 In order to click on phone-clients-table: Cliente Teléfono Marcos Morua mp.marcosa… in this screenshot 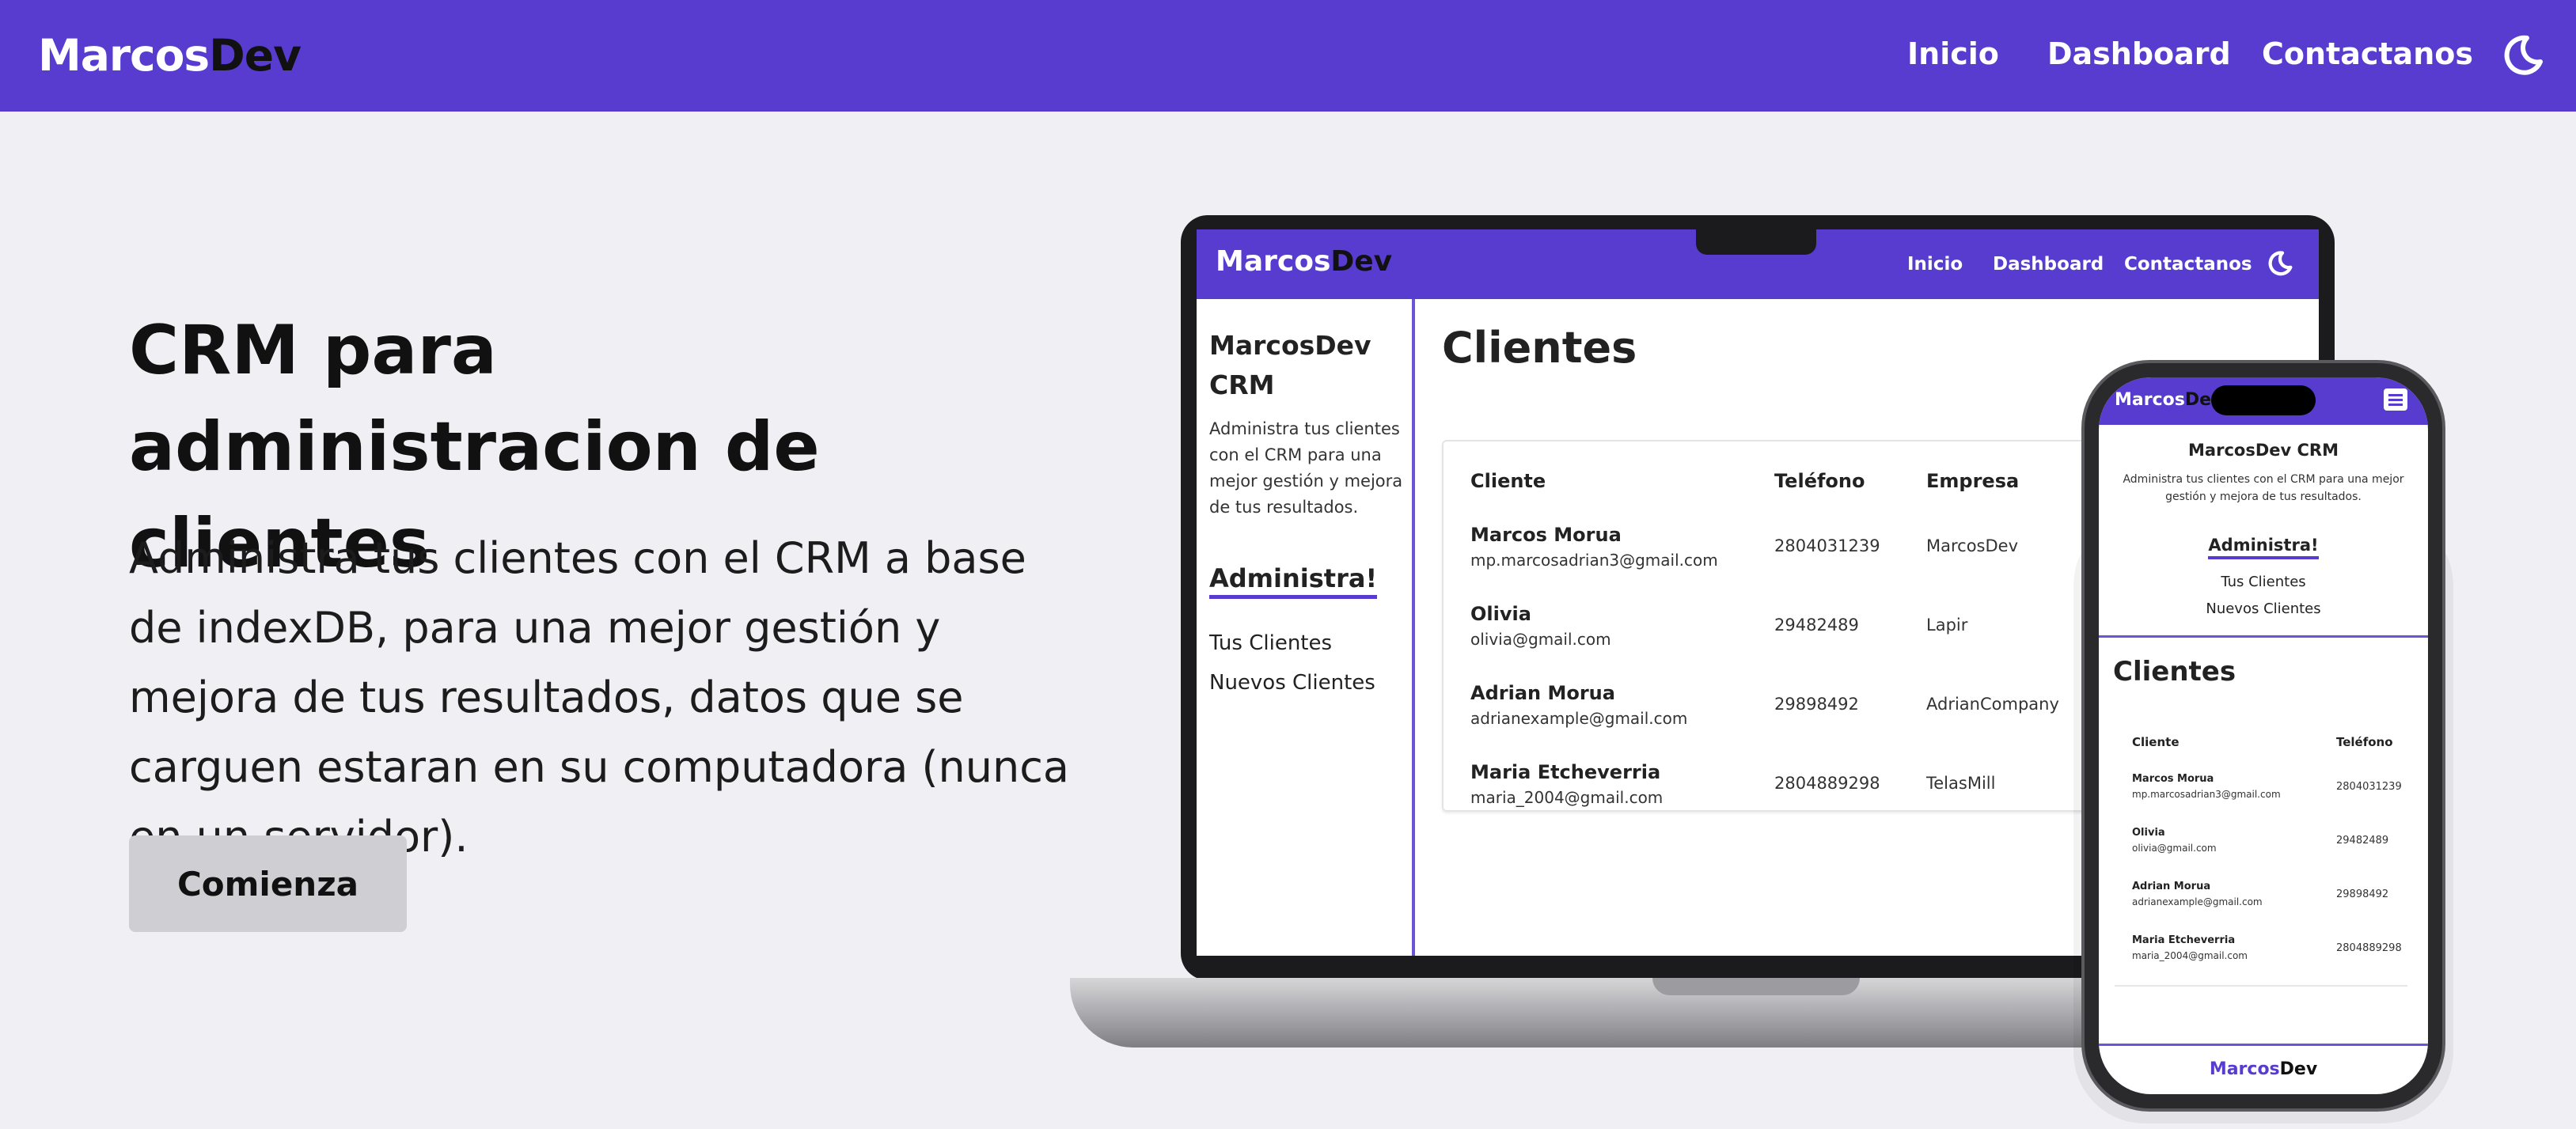, I will do `click(2261, 852)`.